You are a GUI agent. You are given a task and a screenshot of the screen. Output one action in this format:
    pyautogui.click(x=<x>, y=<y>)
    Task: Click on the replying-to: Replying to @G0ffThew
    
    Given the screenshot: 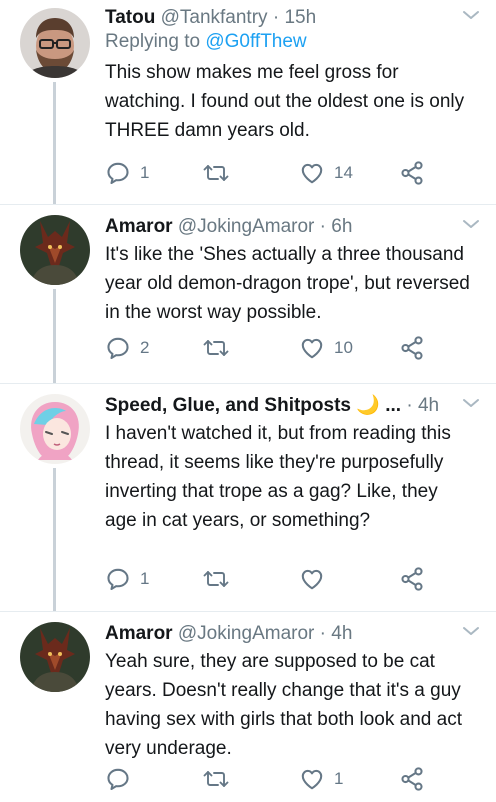 What is the action you would take?
    pyautogui.click(x=288, y=42)
    